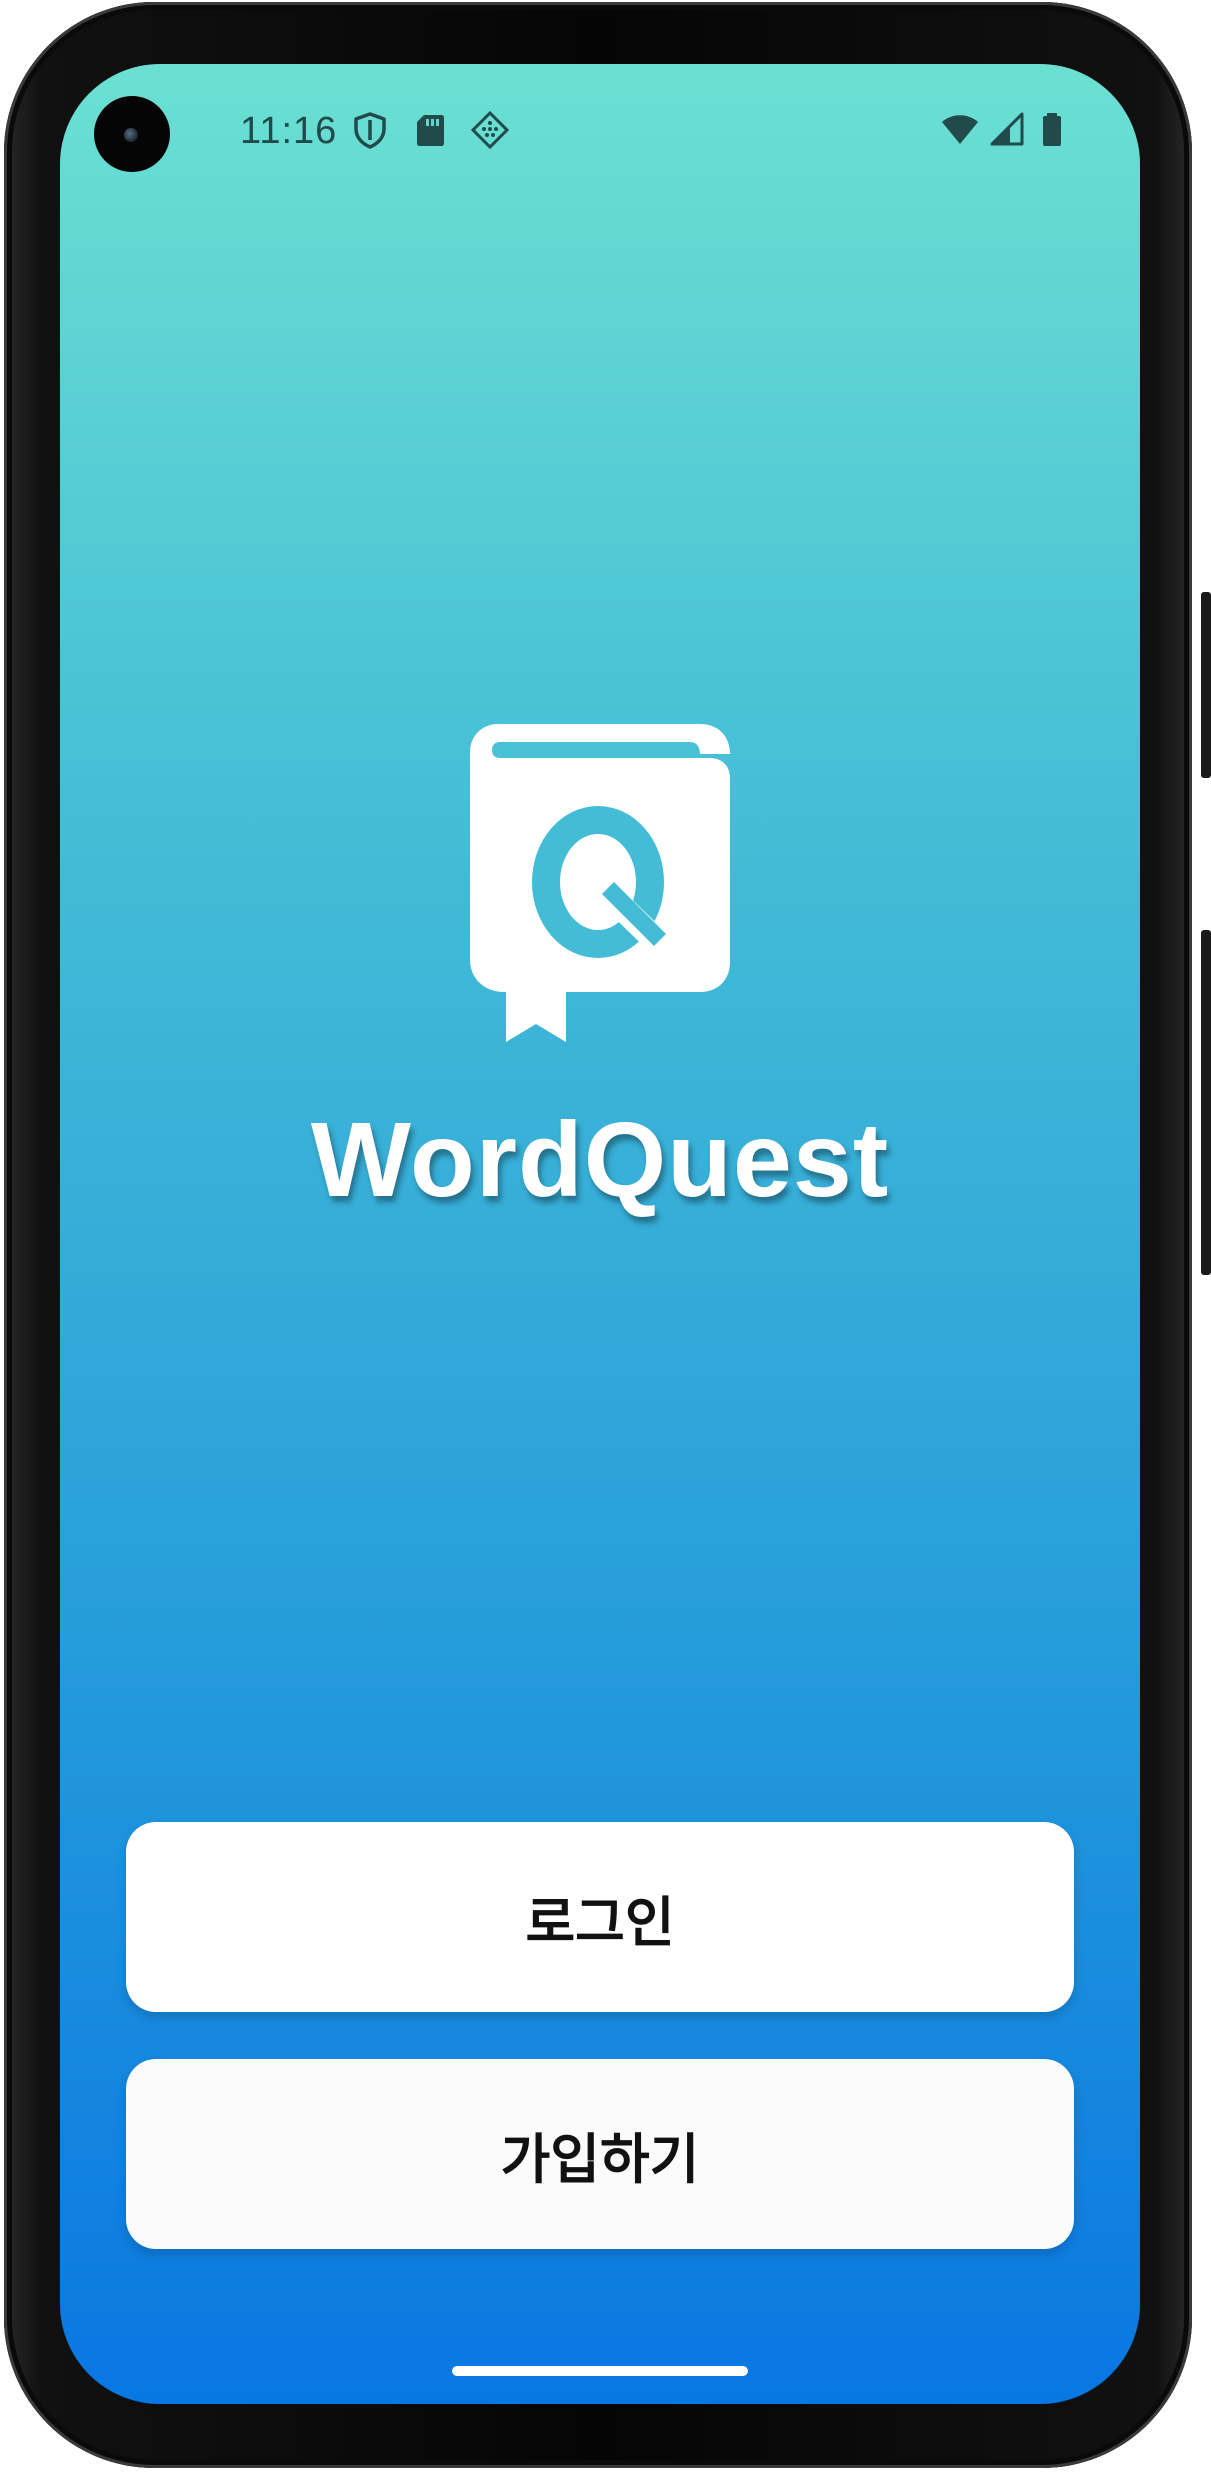 Image resolution: width=1211 pixels, height=2474 pixels. Describe the element at coordinates (600, 883) in the screenshot. I see `book-q-logo-icon` at that location.